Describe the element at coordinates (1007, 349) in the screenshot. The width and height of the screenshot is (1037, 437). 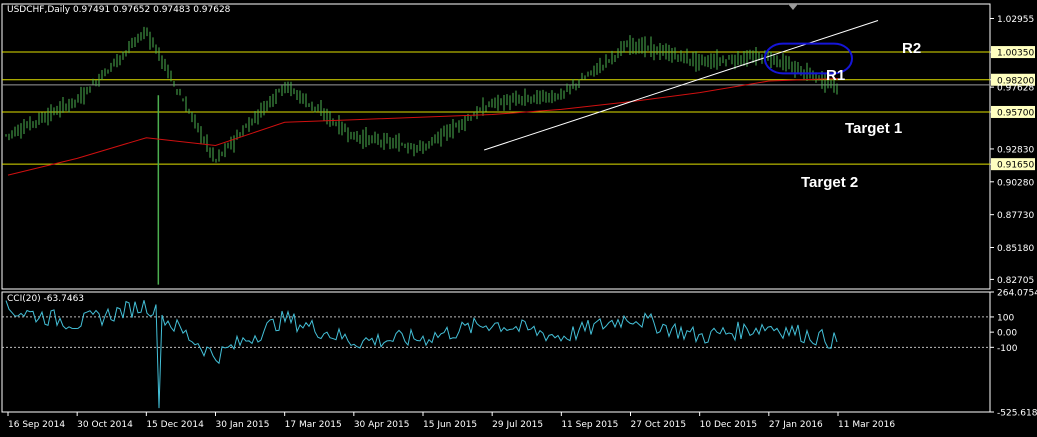
I see `cci-tick-label: -100` at that location.